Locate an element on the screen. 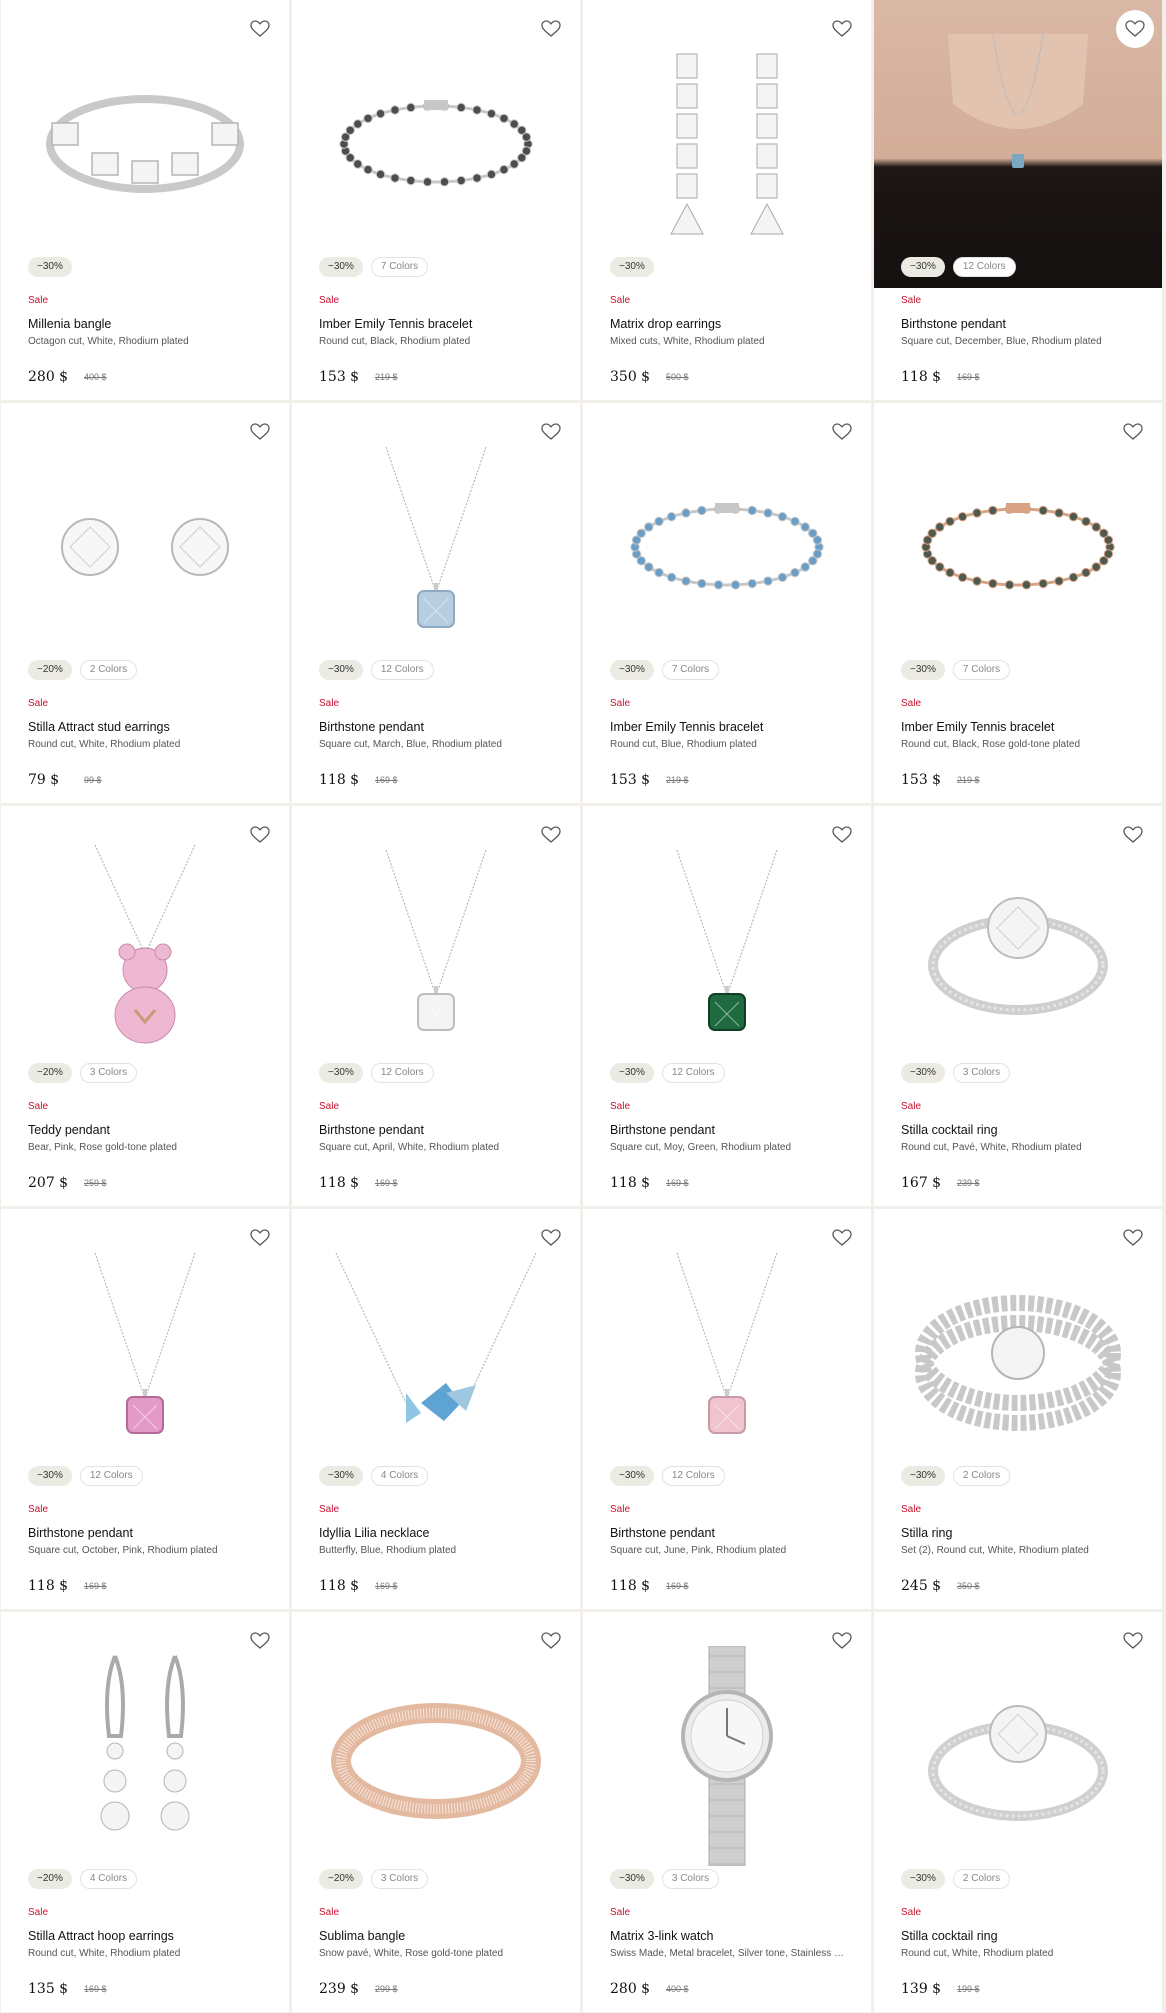 The image size is (1166, 2013). rose-bangle-image is located at coordinates (436, 1756).